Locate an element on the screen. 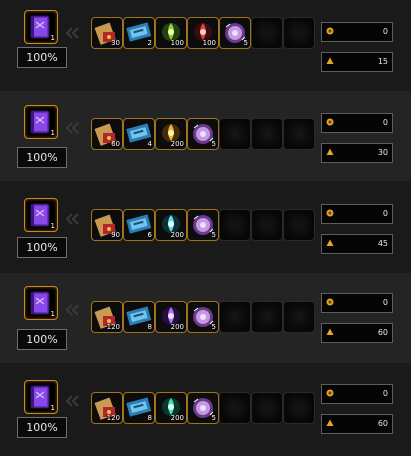 The width and height of the screenshot is (411, 456). ingredient-slot: 30 is located at coordinates (107, 33).